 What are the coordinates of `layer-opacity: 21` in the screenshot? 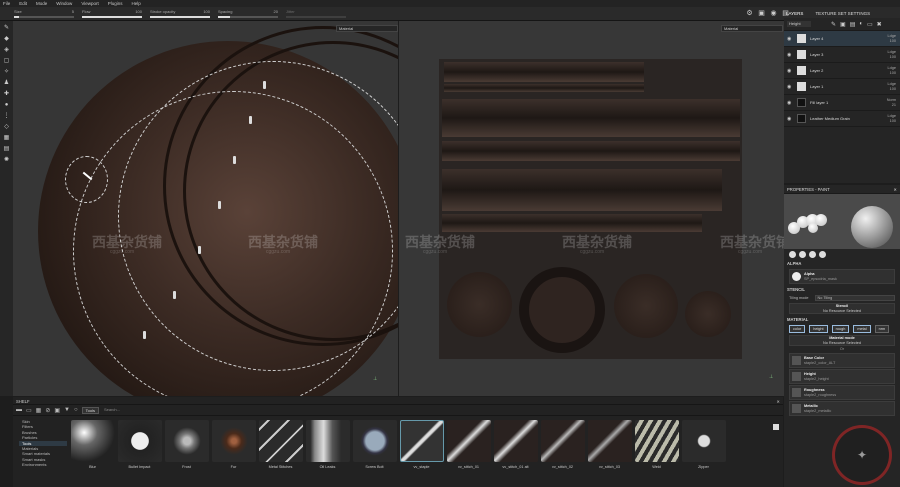 It's located at (894, 105).